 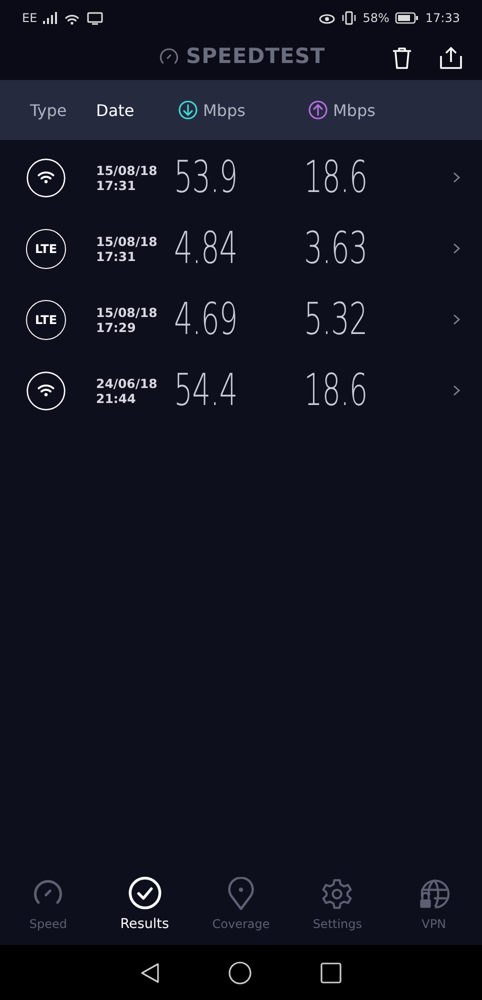 I want to click on download-speed: 4.84, so click(x=206, y=248).